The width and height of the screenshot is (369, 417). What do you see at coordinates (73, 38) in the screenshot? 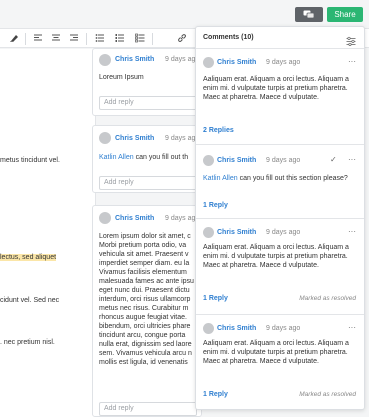
I see `align-right-icon` at bounding box center [73, 38].